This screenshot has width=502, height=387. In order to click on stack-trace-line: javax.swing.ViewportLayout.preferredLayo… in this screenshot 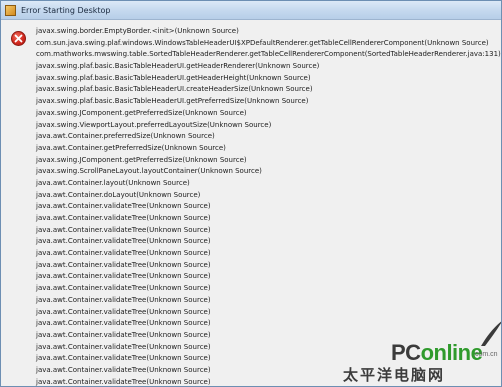, I will do `click(154, 124)`.